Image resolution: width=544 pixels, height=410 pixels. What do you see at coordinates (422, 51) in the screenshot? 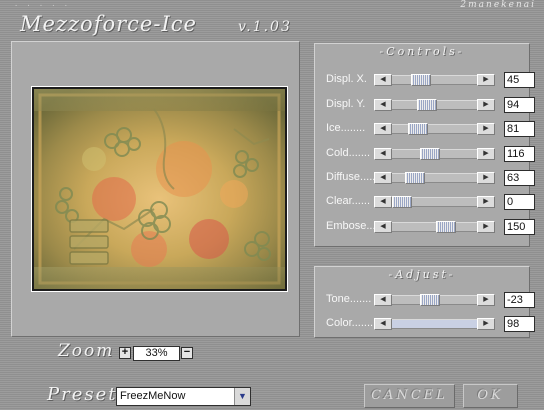
I see `controls-title: -Controls-` at bounding box center [422, 51].